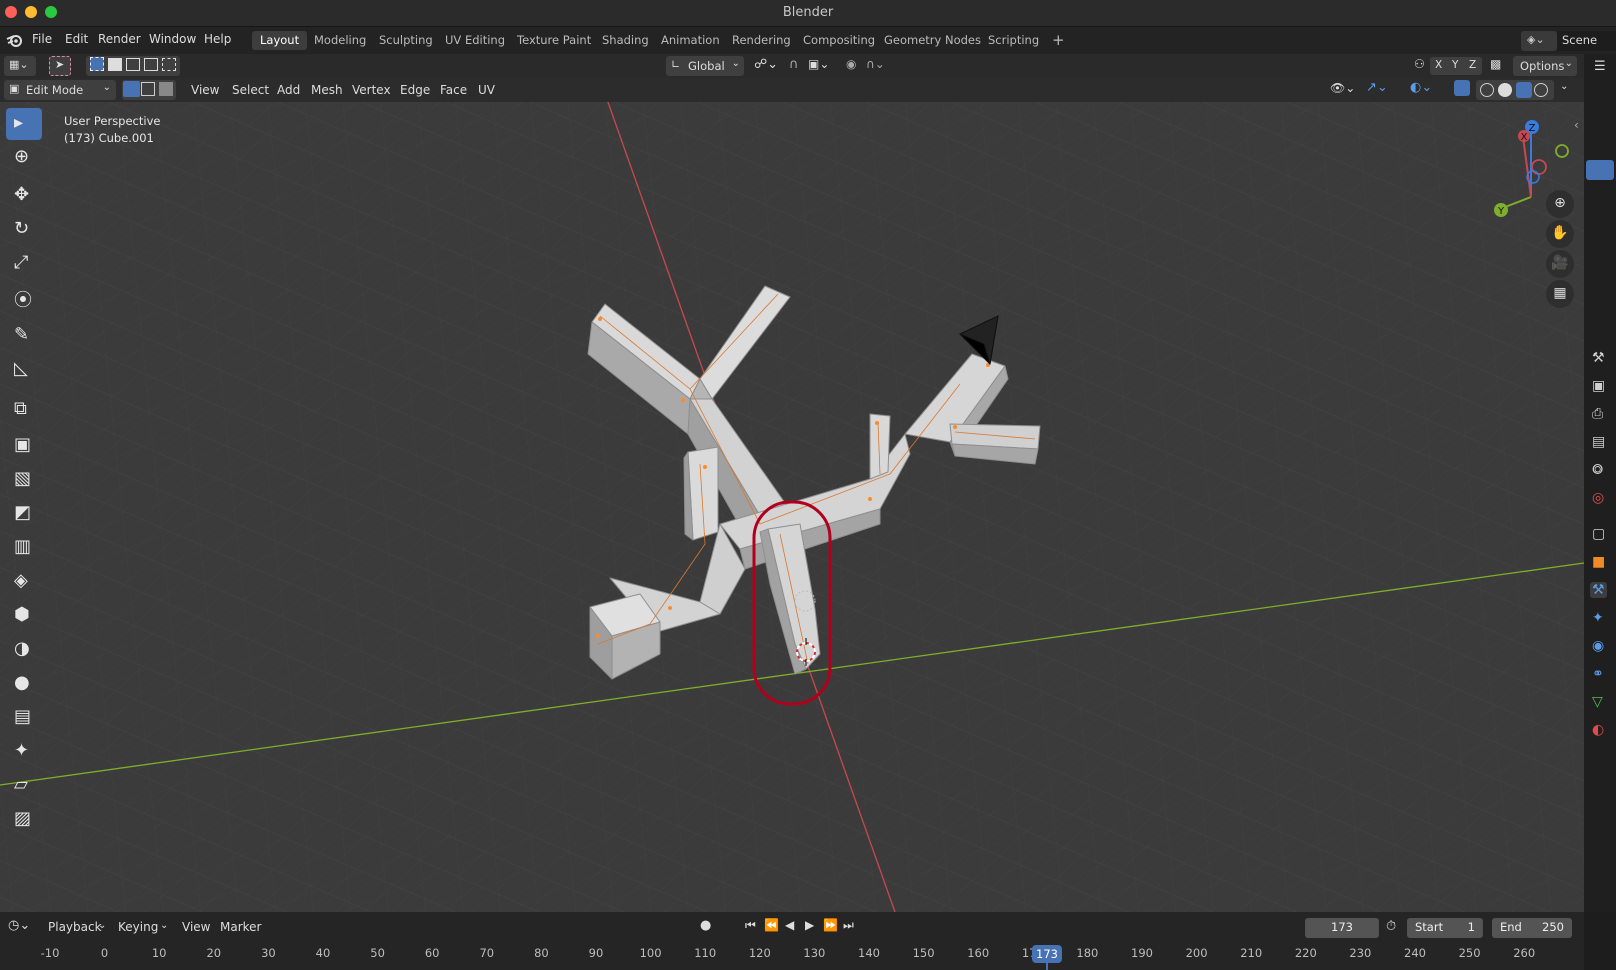  I want to click on tool-bevel: ◩, so click(24, 514).